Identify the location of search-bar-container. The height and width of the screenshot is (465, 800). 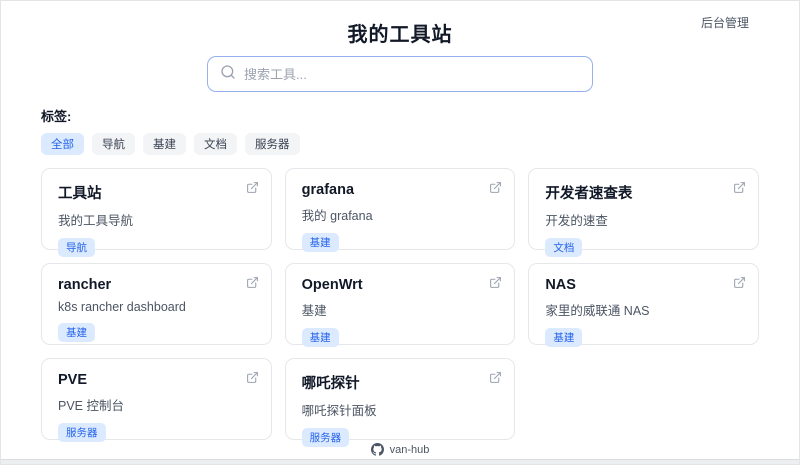
(400, 74).